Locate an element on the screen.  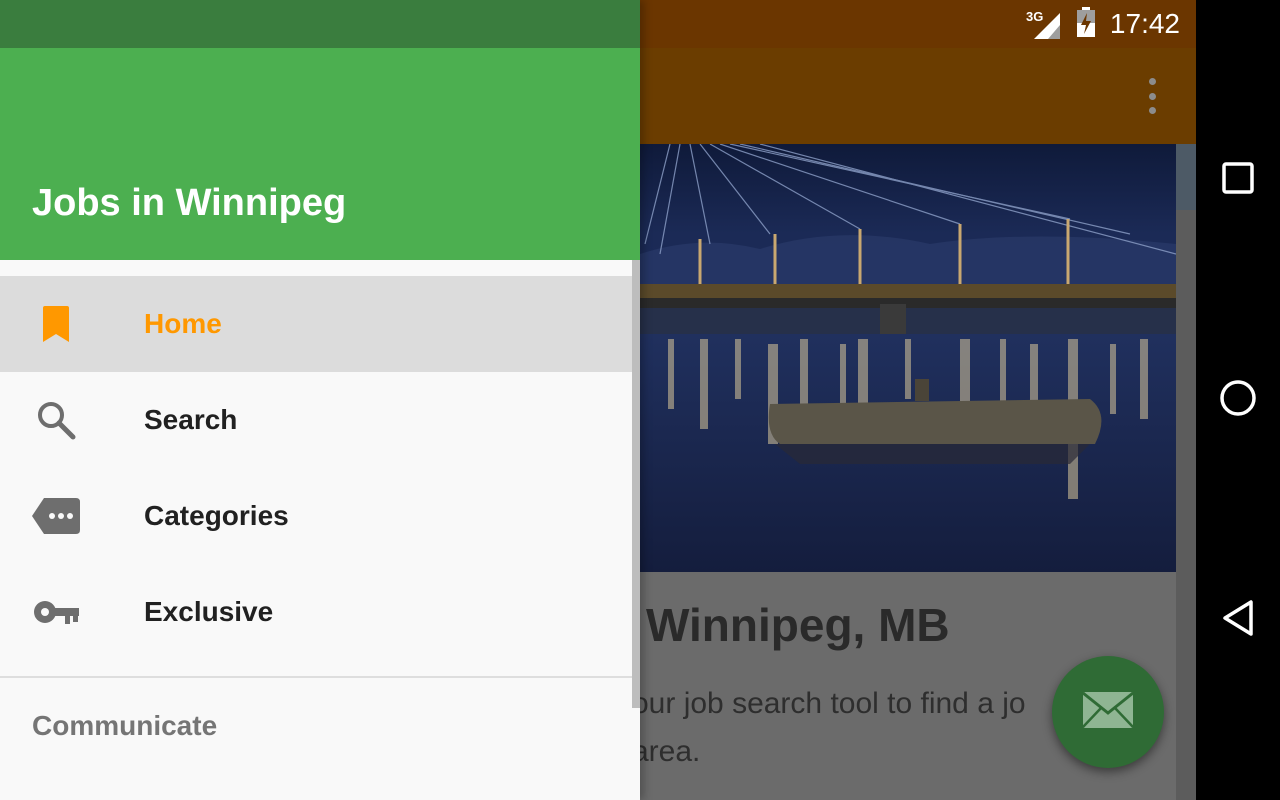
home-icon is located at coordinates (1238, 400).